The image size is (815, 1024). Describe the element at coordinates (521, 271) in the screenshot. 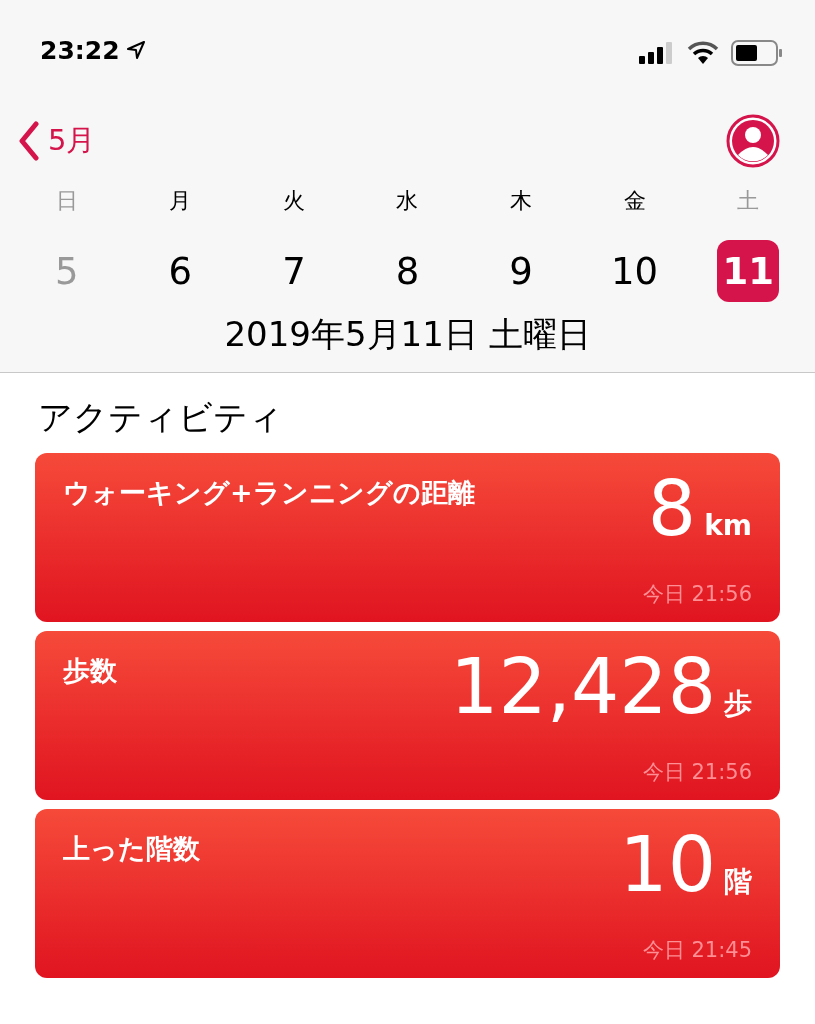

I see `date-button: 9` at that location.